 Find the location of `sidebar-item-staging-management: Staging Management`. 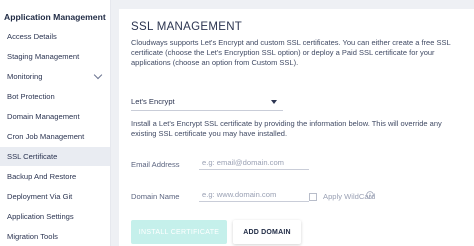

sidebar-item-staging-management: Staging Management is located at coordinates (55, 56).